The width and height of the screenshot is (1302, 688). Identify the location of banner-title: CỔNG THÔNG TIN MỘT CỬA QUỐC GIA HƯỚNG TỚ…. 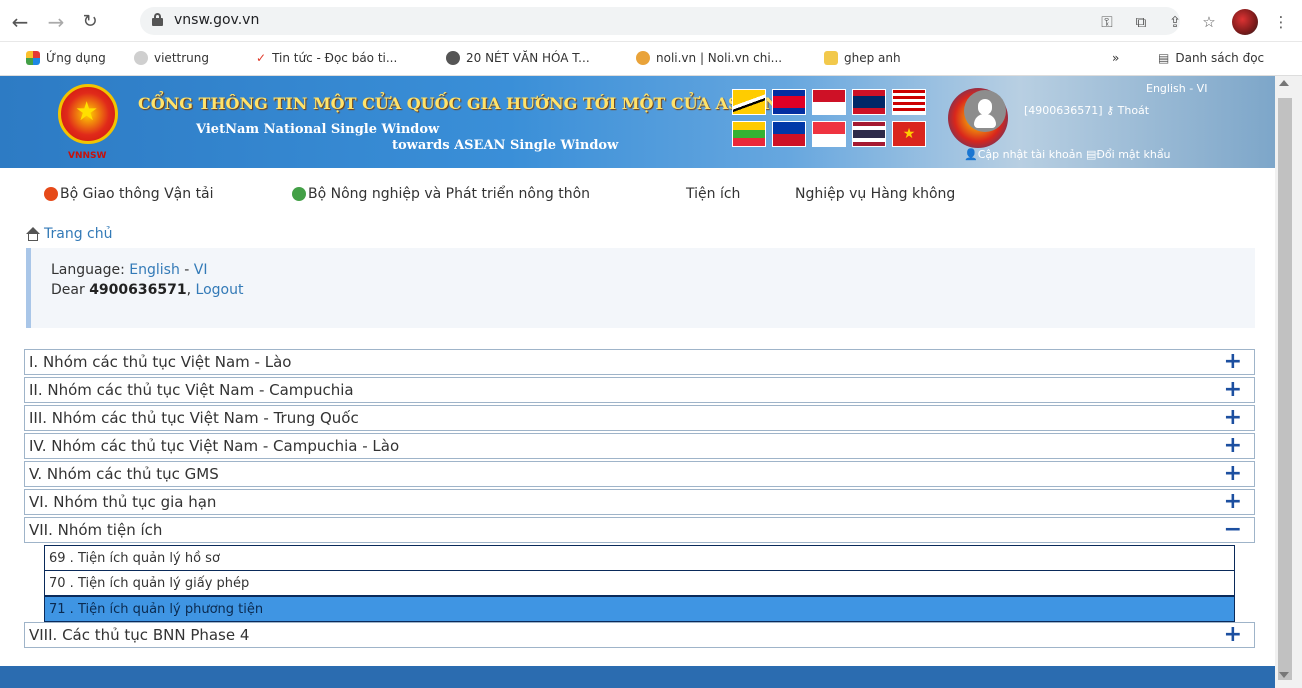
(458, 103).